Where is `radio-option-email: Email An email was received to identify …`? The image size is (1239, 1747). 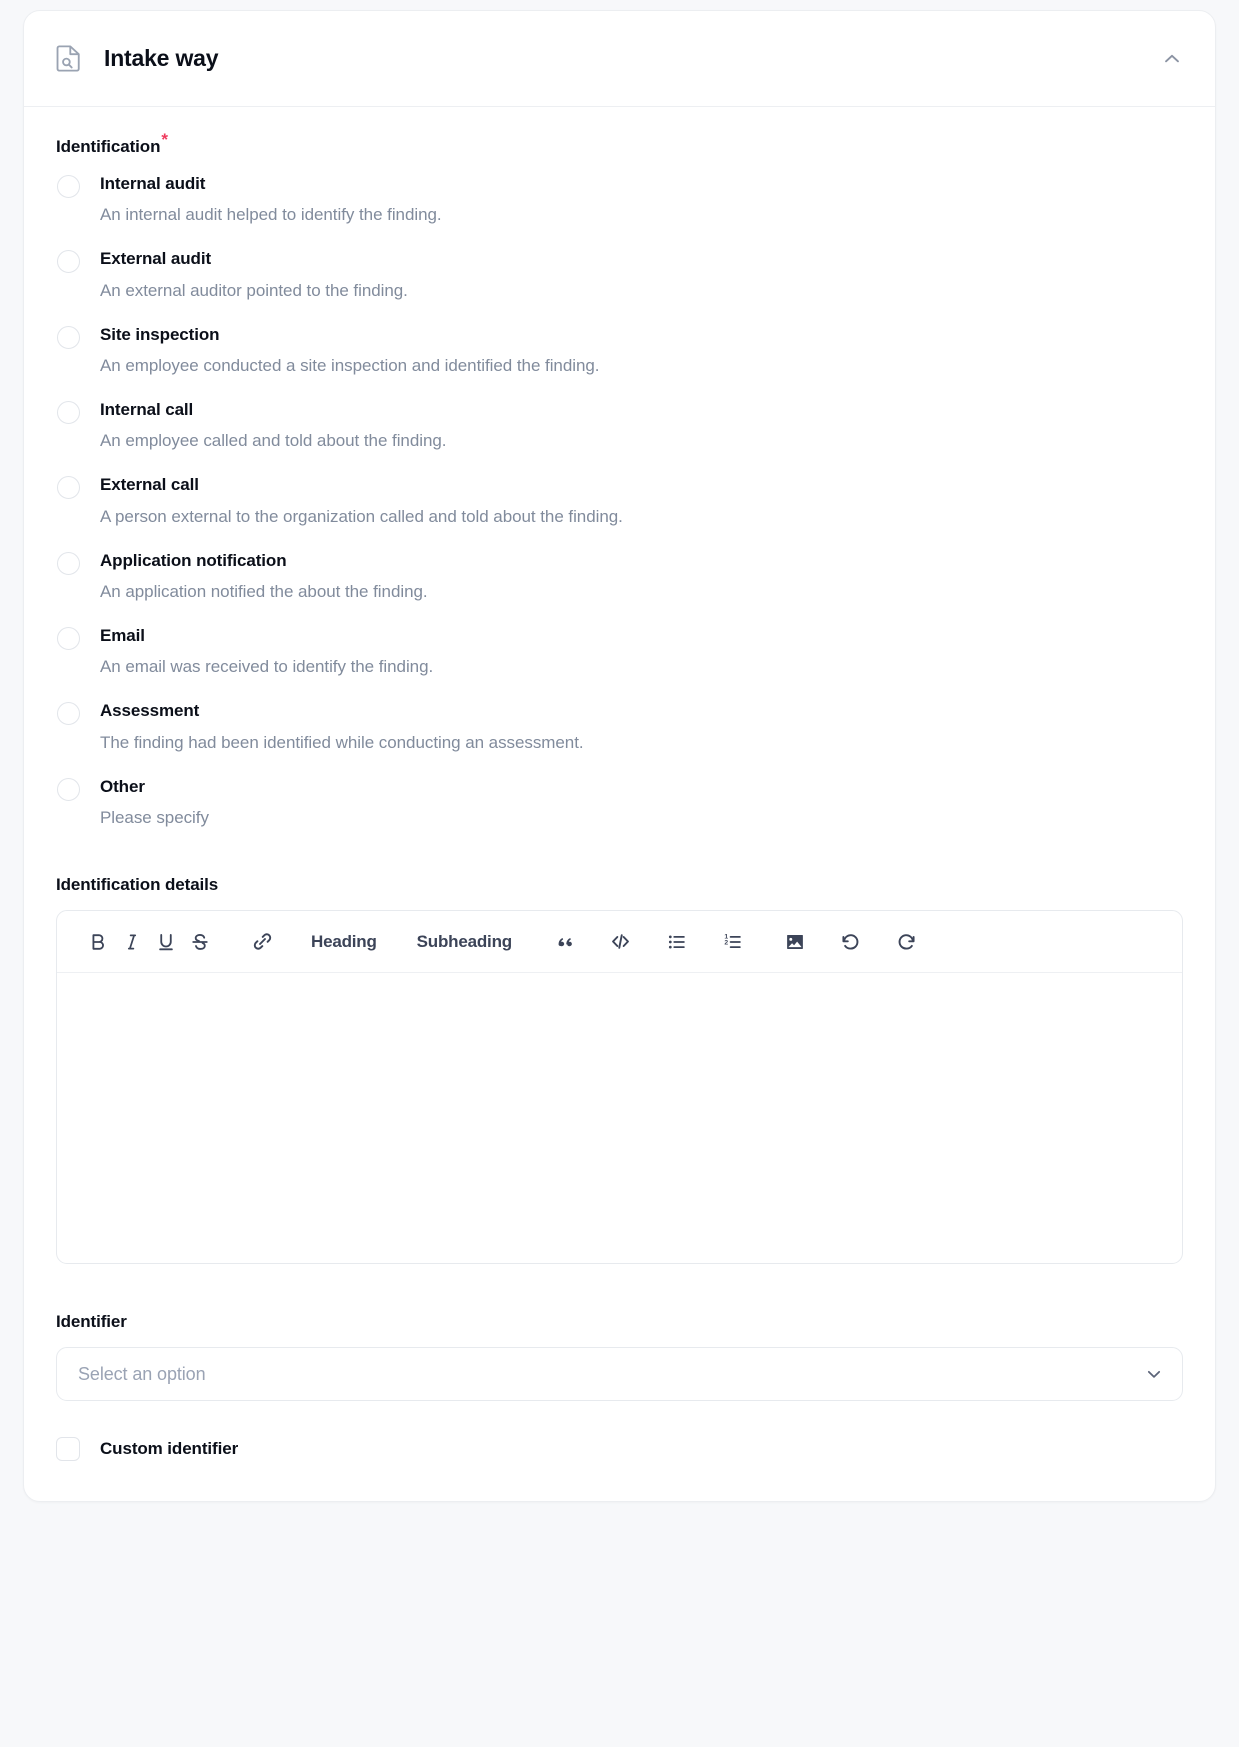 radio-option-email: Email An email was received to identify … is located at coordinates (619, 651).